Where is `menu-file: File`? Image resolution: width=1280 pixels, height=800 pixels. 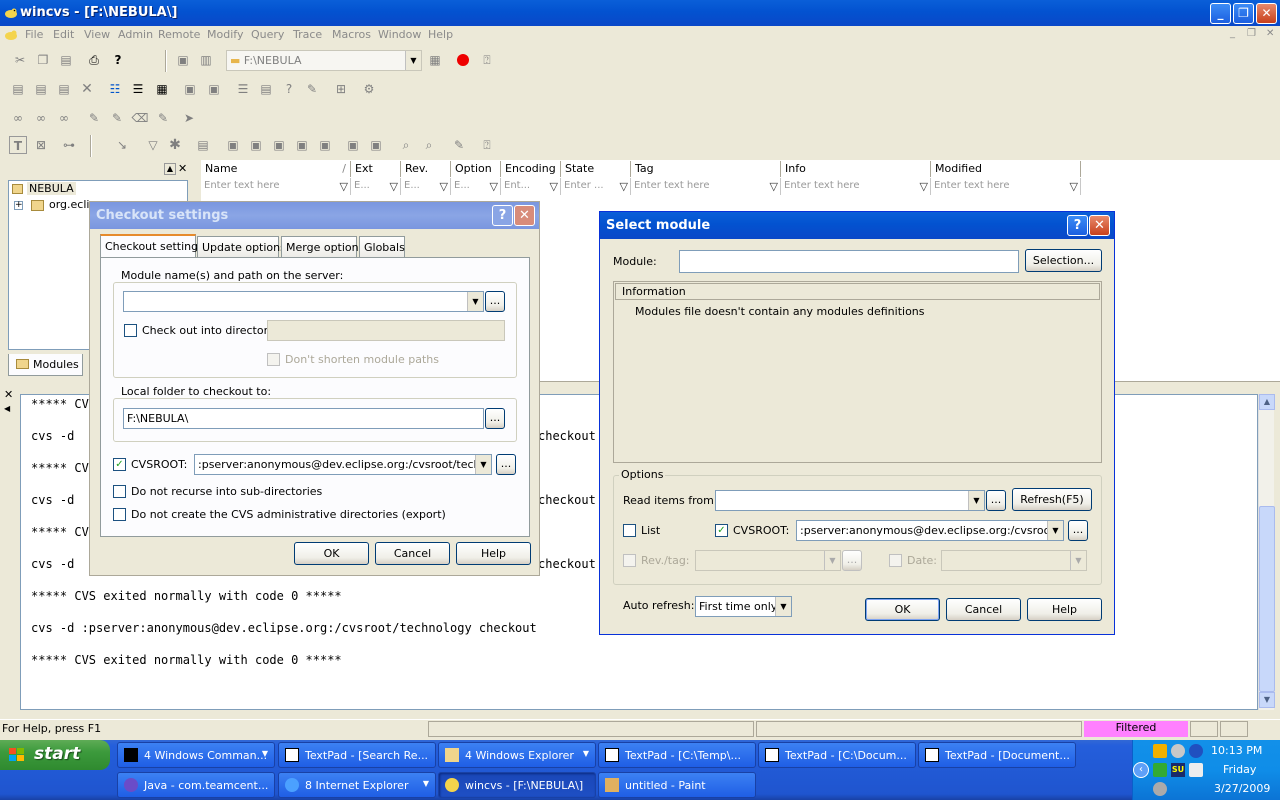
menu-file: File is located at coordinates (34, 34).